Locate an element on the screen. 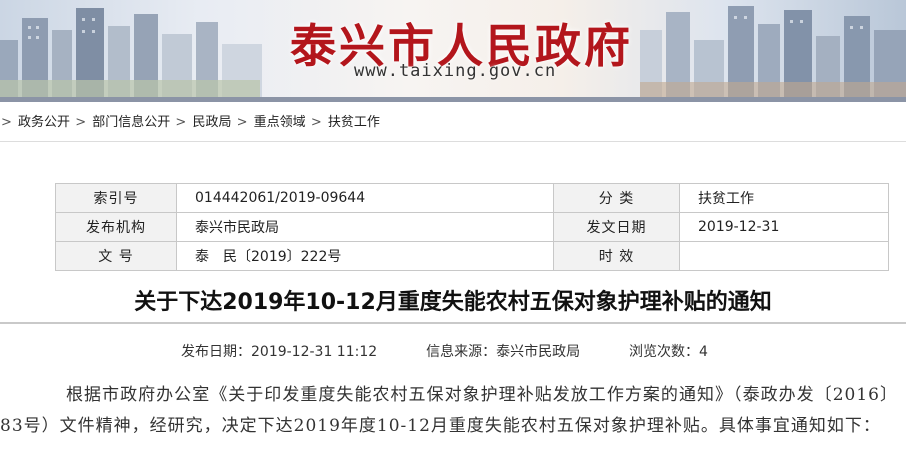  source-label: 信息来源： is located at coordinates (461, 352).